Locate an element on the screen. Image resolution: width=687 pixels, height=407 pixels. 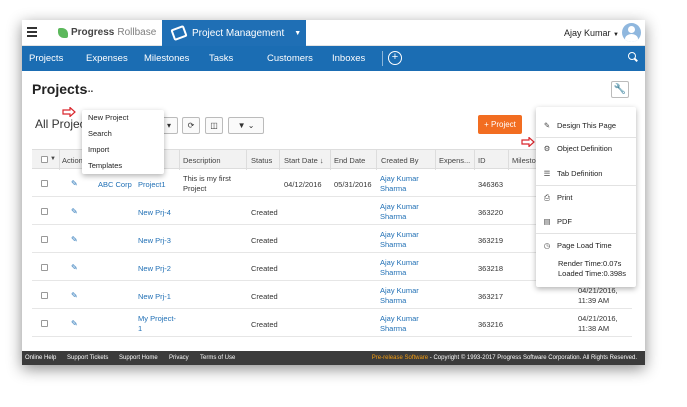
column-header-created-by: Created By is located at coordinates (400, 160).